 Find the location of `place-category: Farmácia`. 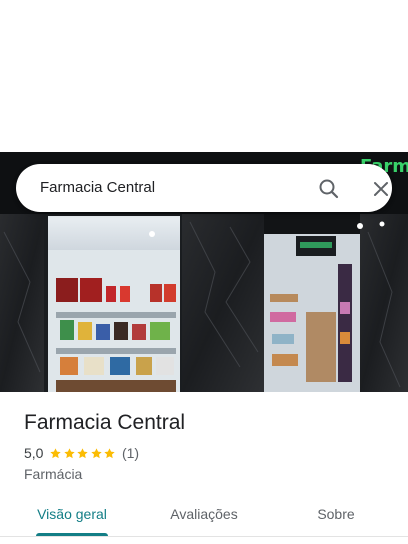

place-category: Farmácia is located at coordinates (53, 474).